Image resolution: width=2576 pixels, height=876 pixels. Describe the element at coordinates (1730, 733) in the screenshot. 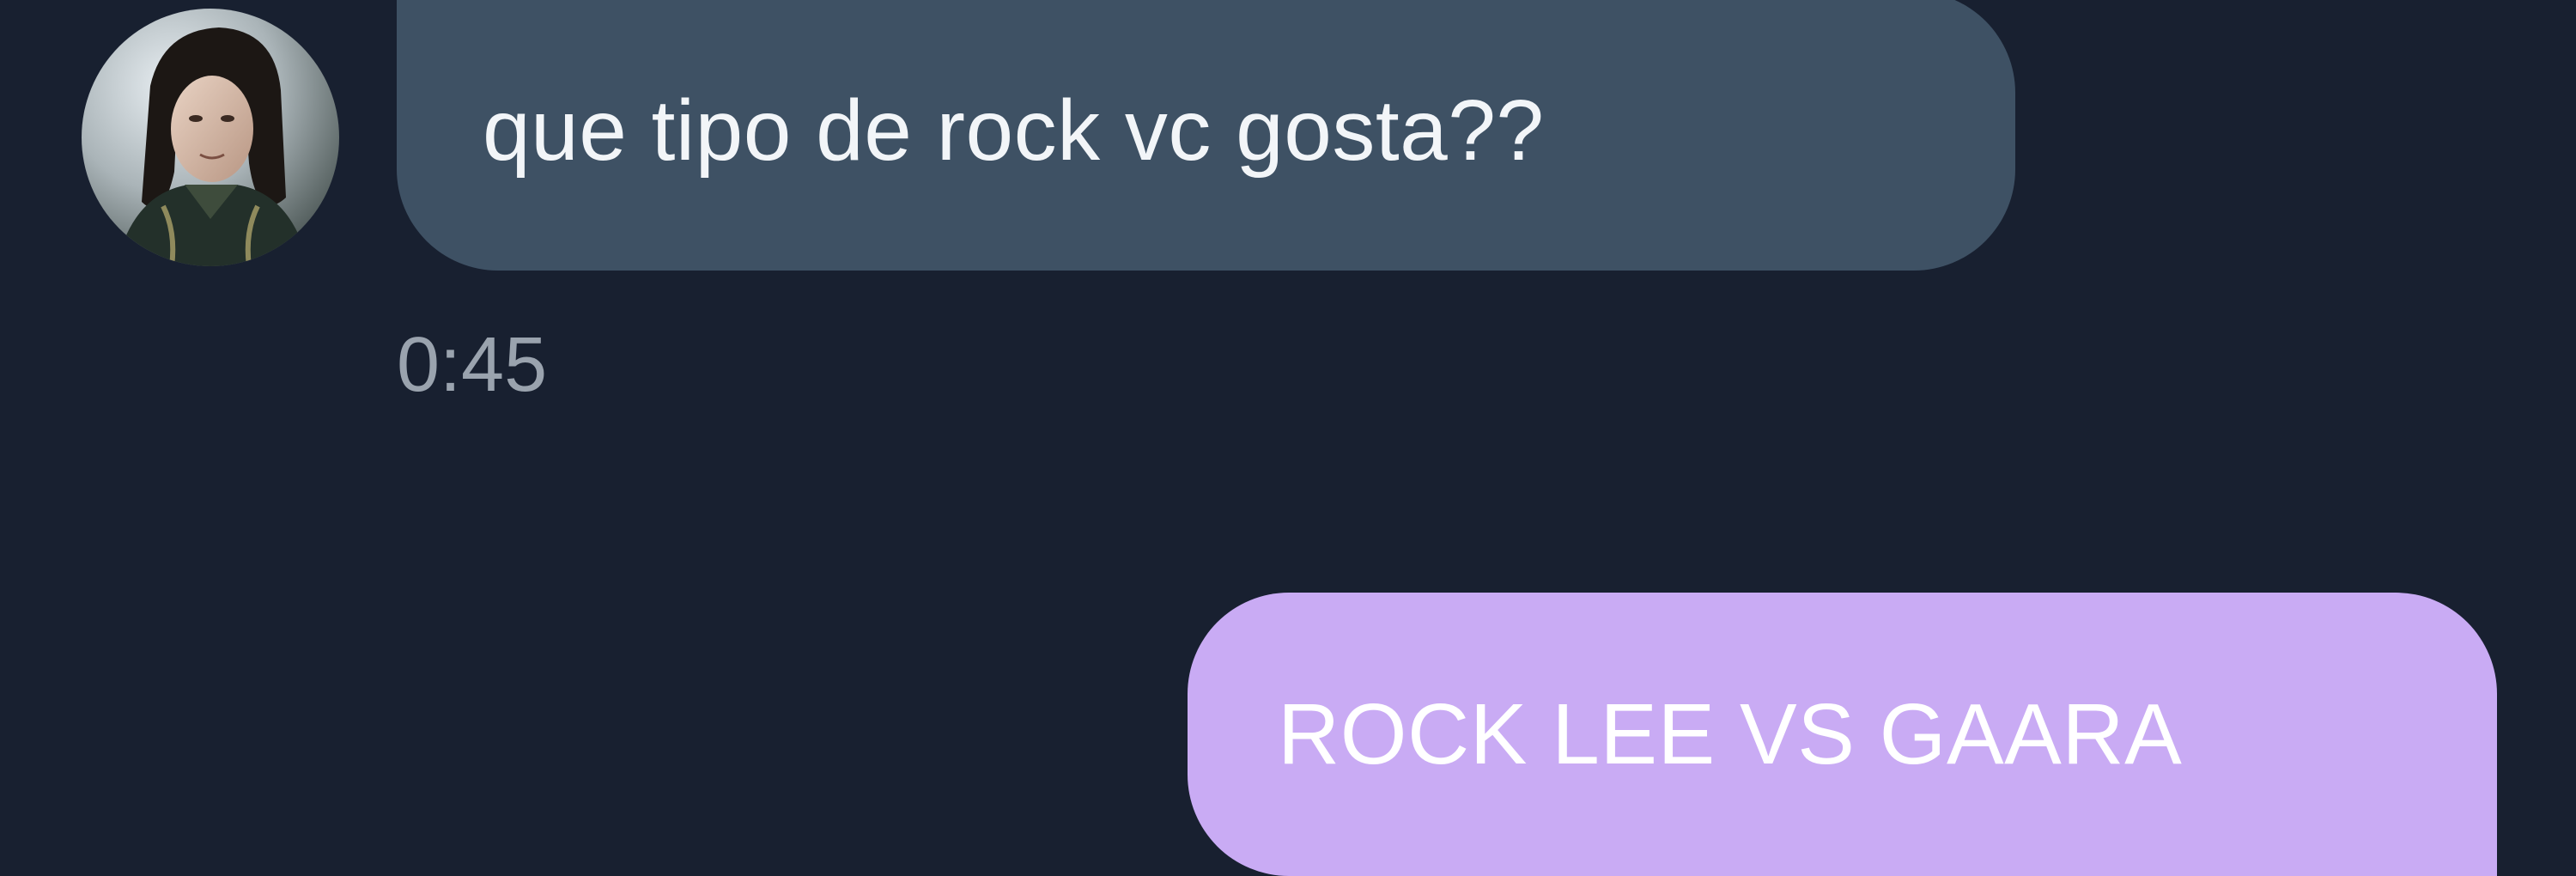

I see `outgoing-message-text: ROCK LEE VS GAARA` at that location.